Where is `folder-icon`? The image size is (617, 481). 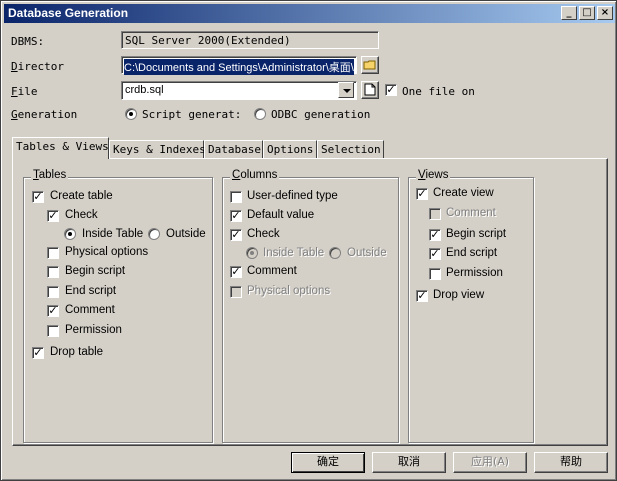 folder-icon is located at coordinates (369, 65).